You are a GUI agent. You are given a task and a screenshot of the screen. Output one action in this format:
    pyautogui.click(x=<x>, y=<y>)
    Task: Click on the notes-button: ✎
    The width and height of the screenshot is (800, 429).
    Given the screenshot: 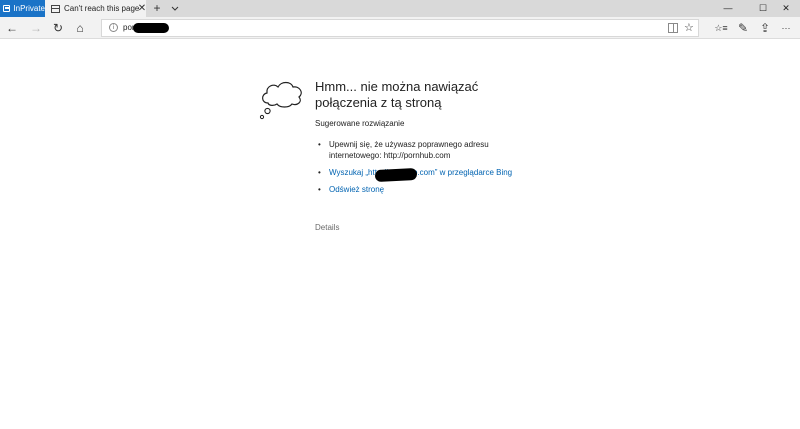 What is the action you would take?
    pyautogui.click(x=743, y=28)
    